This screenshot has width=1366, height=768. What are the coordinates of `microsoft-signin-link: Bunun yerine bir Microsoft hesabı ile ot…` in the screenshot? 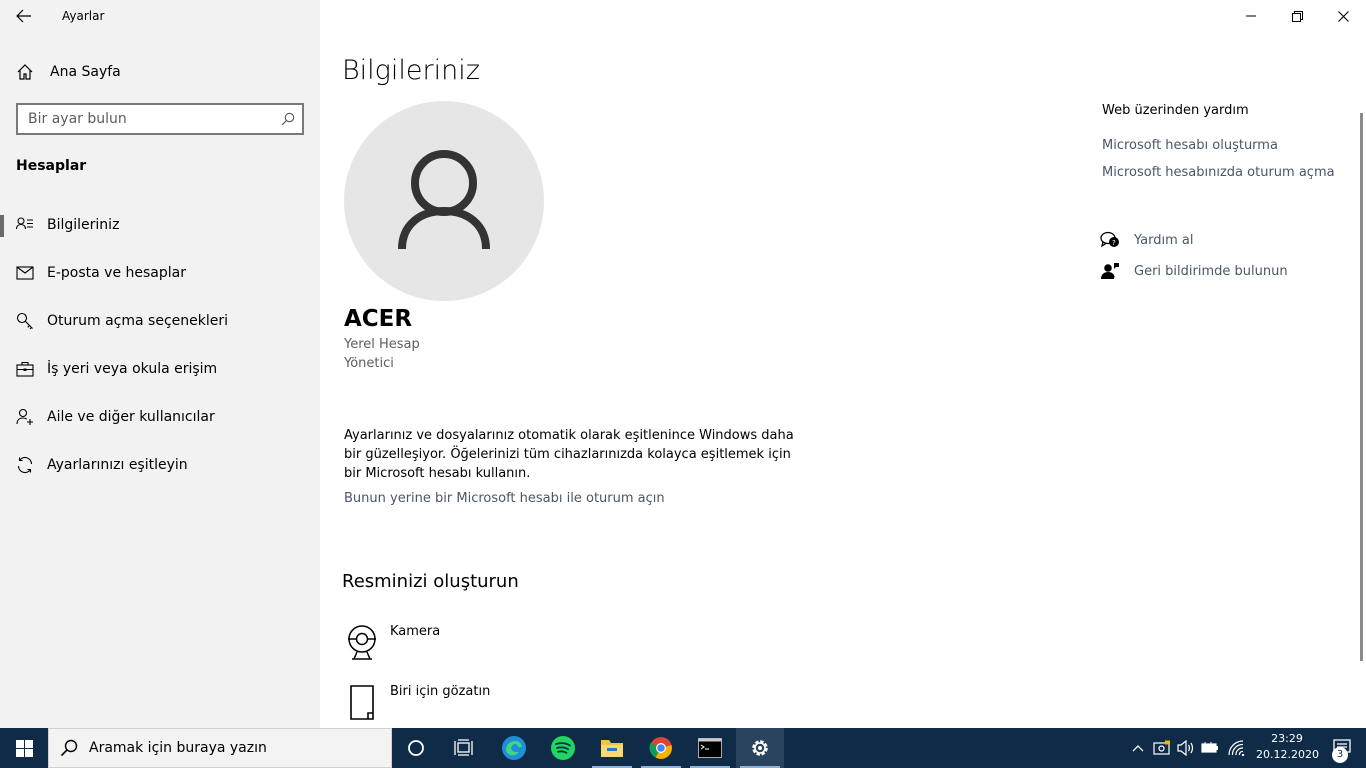 It's located at (504, 498).